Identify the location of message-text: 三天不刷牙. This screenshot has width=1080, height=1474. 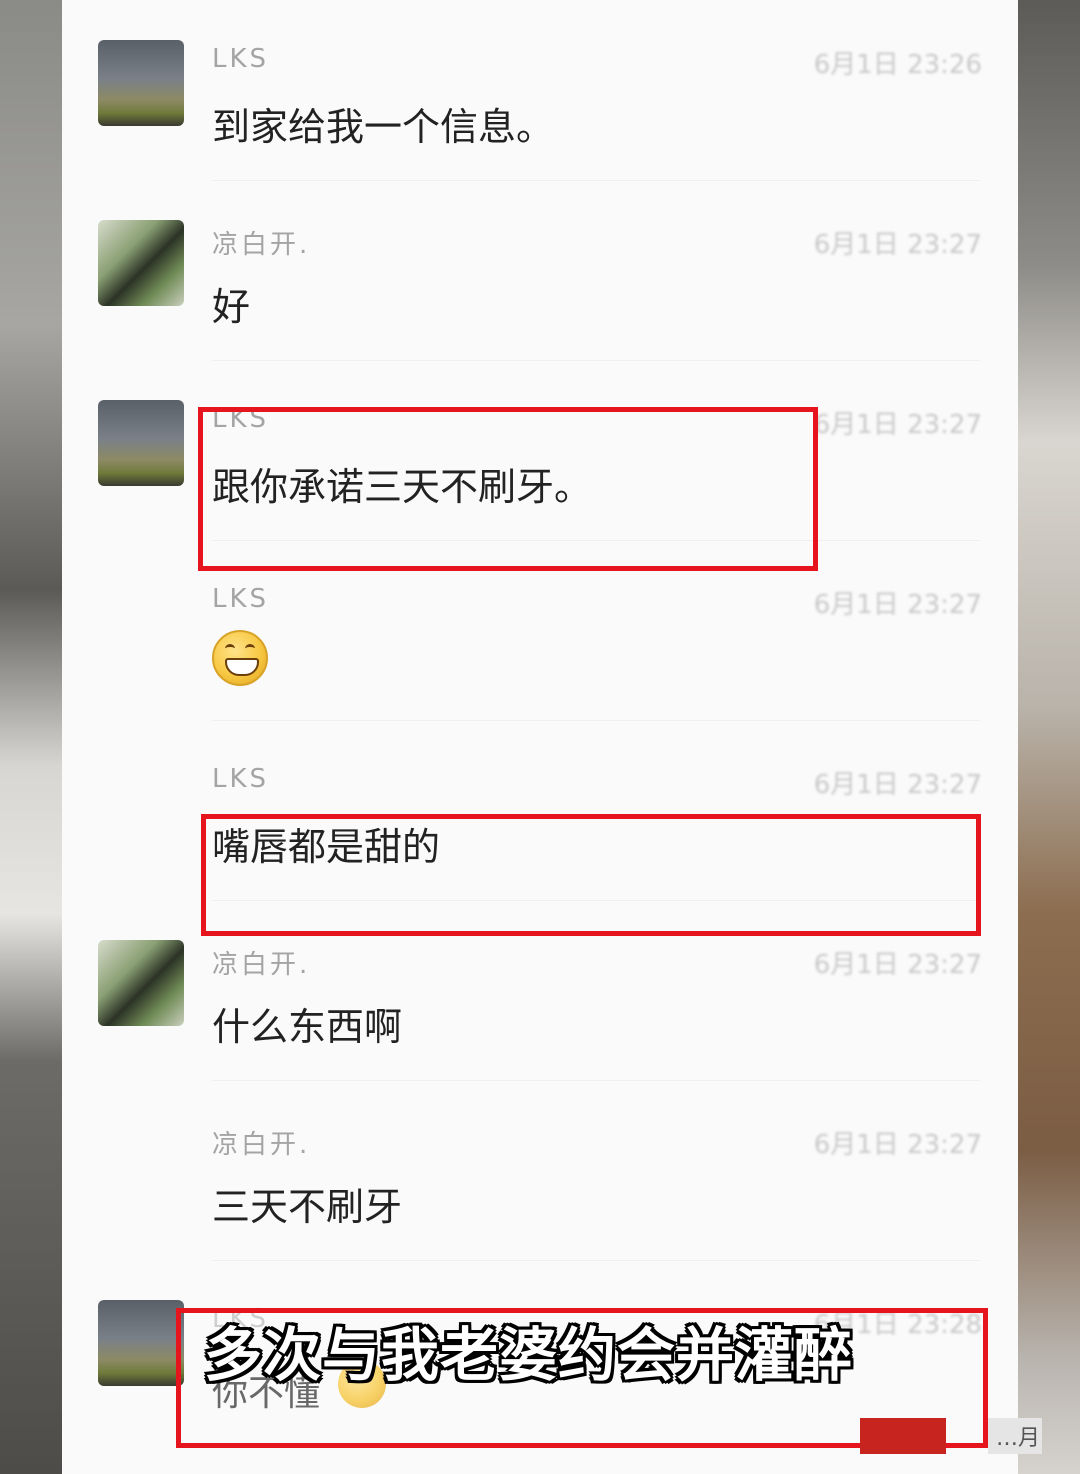
(307, 1207).